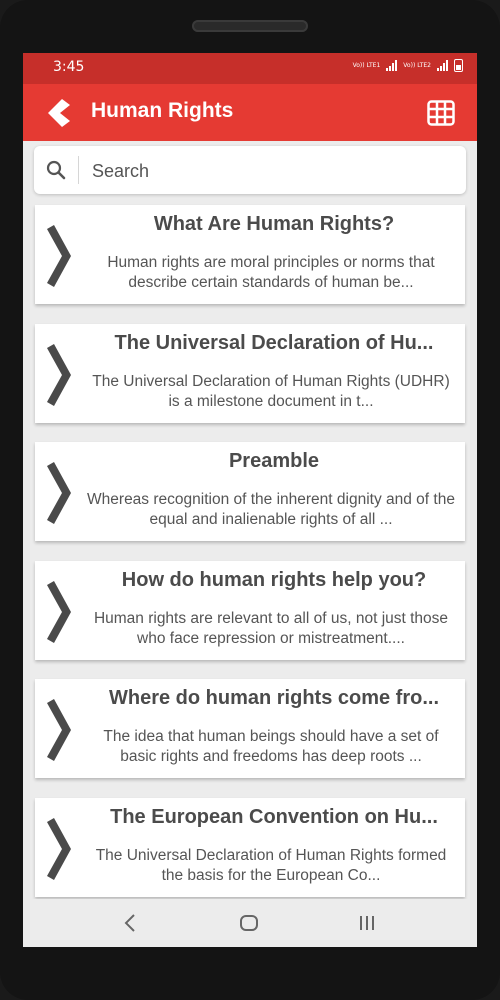 This screenshot has height=1000, width=500. I want to click on status-icons: Vo)) LTE1 Vo)) LTE2, so click(408, 65).